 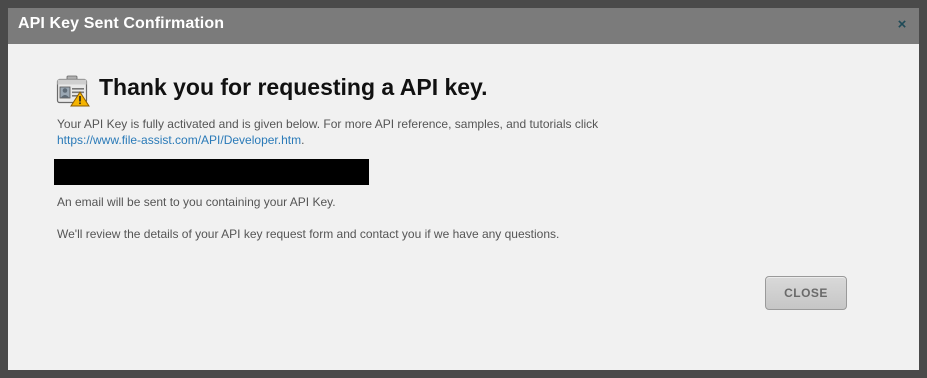 I want to click on dialog-titlebar: API Key Sent Confirmation ×, so click(x=463, y=26).